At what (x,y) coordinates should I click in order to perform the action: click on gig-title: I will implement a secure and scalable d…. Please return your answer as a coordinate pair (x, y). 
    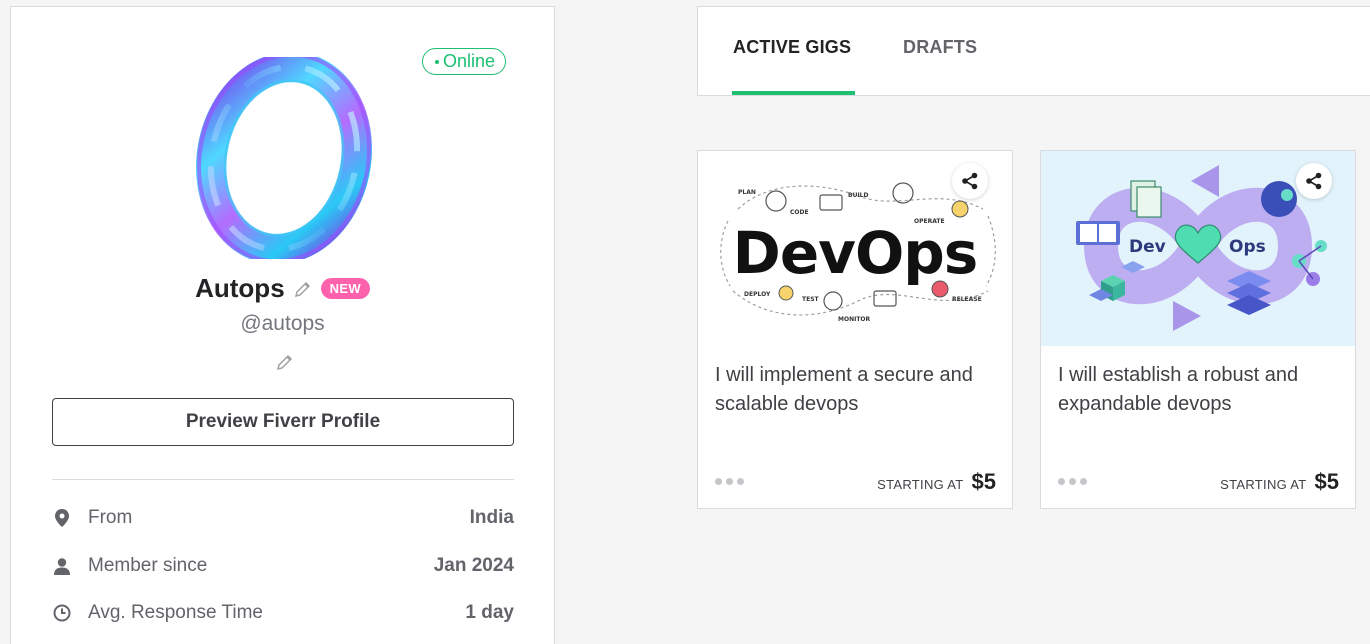
    Looking at the image, I should click on (855, 390).